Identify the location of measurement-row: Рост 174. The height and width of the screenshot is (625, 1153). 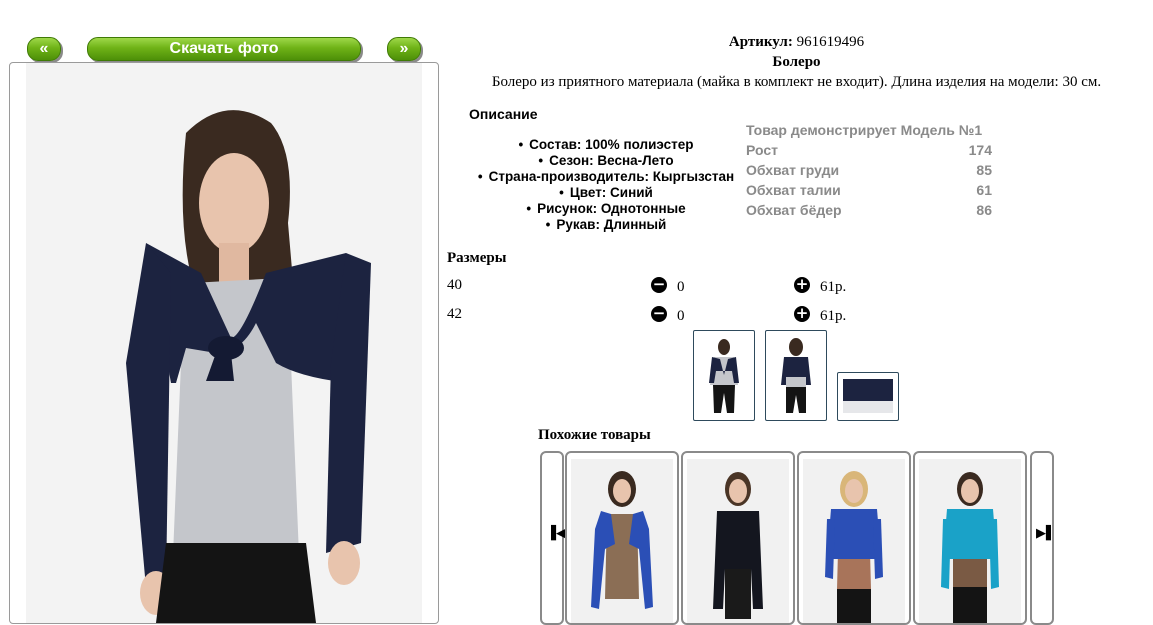
(869, 150).